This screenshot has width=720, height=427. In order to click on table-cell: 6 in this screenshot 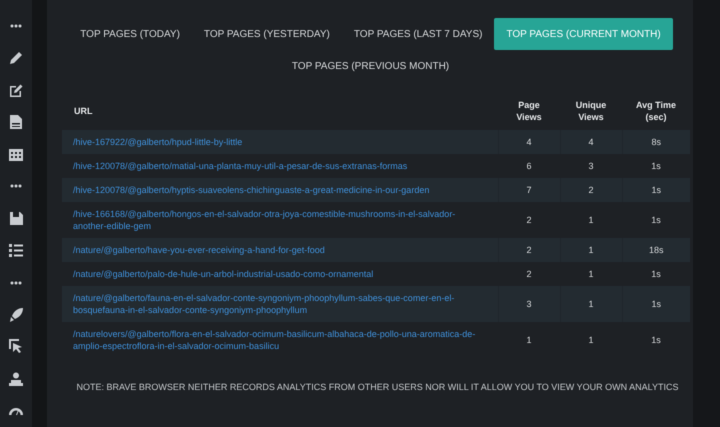, I will do `click(529, 166)`.